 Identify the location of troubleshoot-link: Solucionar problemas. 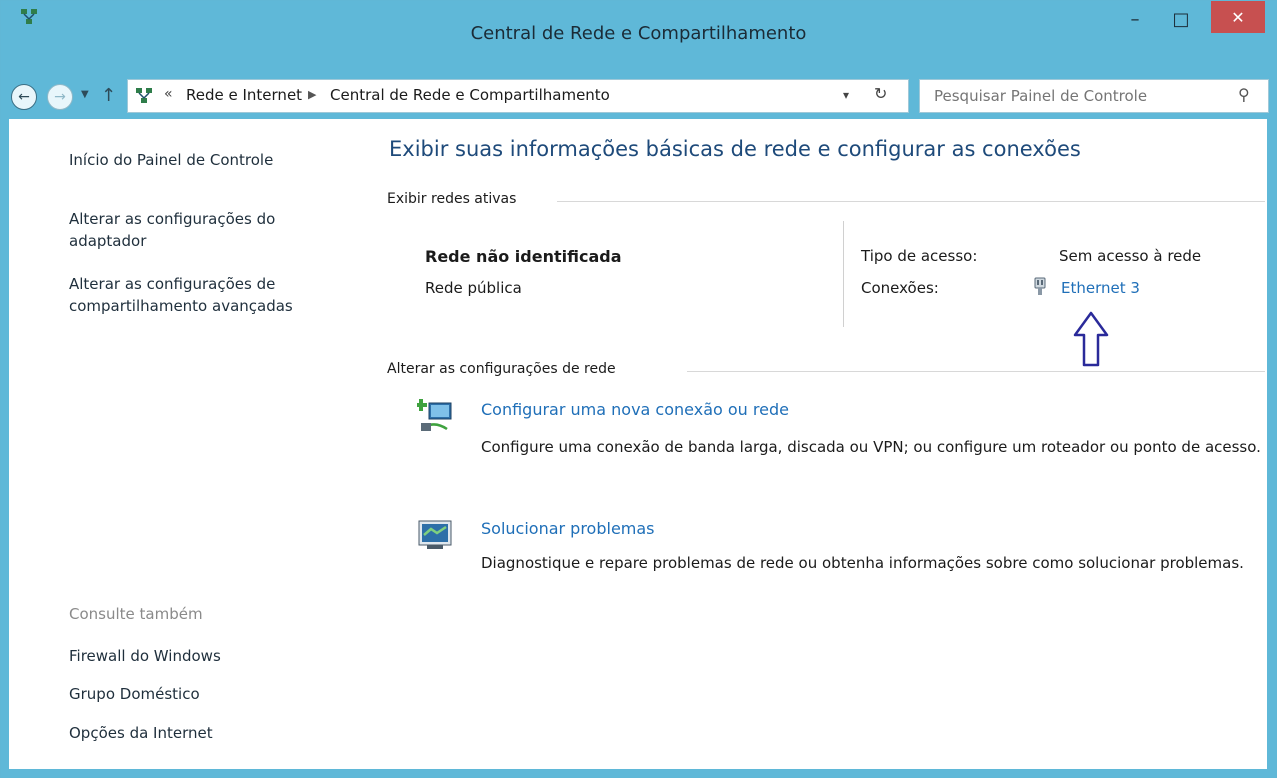
(568, 528).